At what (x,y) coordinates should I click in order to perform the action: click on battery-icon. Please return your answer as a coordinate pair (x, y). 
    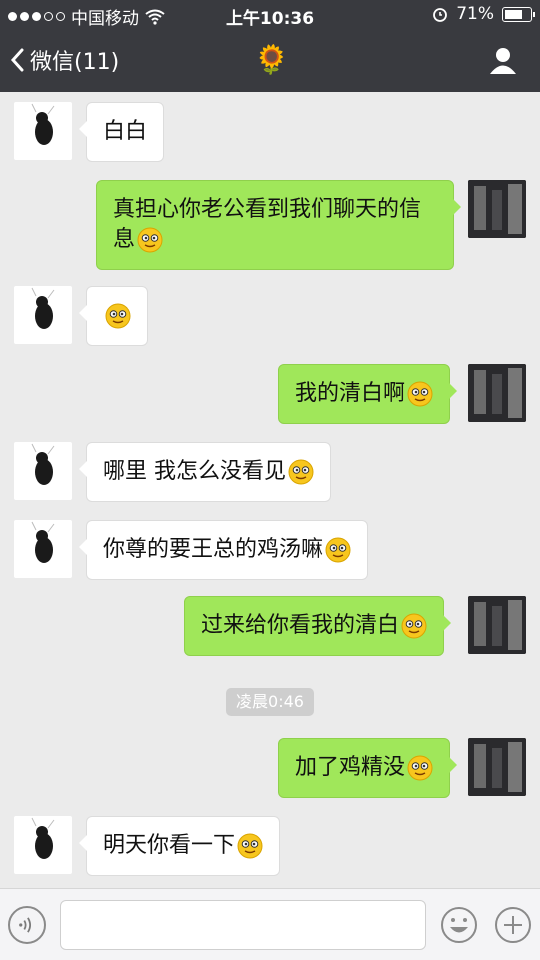
    Looking at the image, I should click on (518, 14).